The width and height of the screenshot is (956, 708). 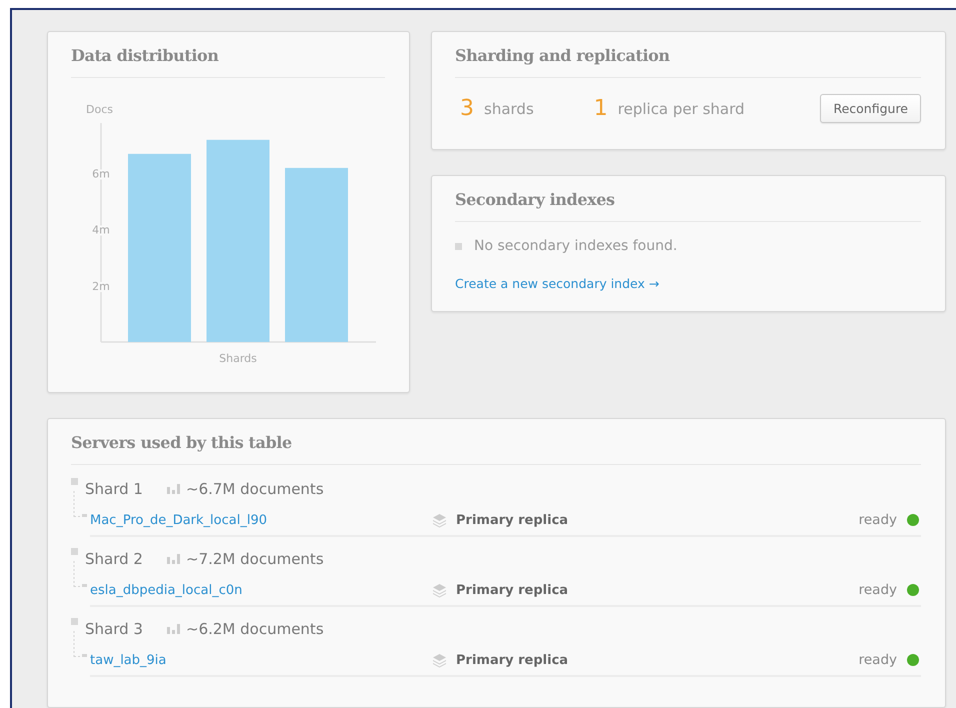 What do you see at coordinates (255, 559) in the screenshot?
I see `document-count: ~7.2M documents` at bounding box center [255, 559].